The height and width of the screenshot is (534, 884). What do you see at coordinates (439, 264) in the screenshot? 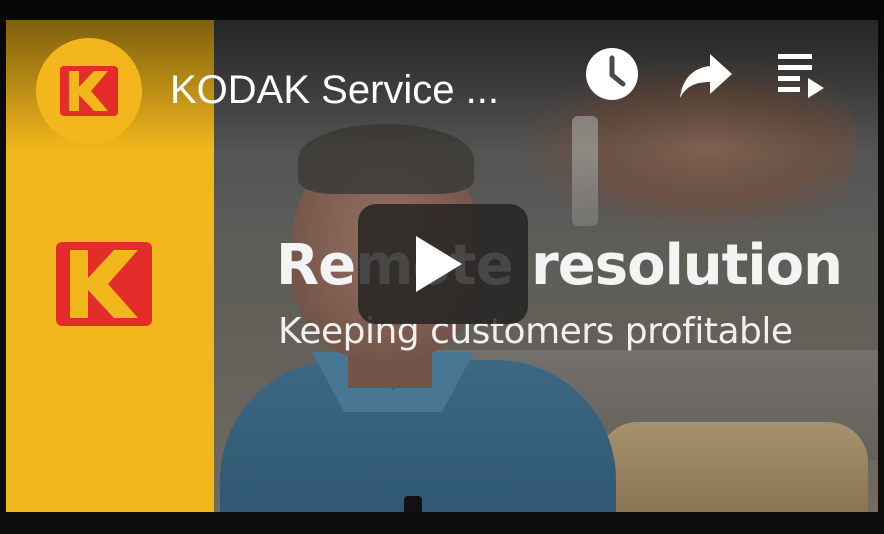
I see `play-icon` at bounding box center [439, 264].